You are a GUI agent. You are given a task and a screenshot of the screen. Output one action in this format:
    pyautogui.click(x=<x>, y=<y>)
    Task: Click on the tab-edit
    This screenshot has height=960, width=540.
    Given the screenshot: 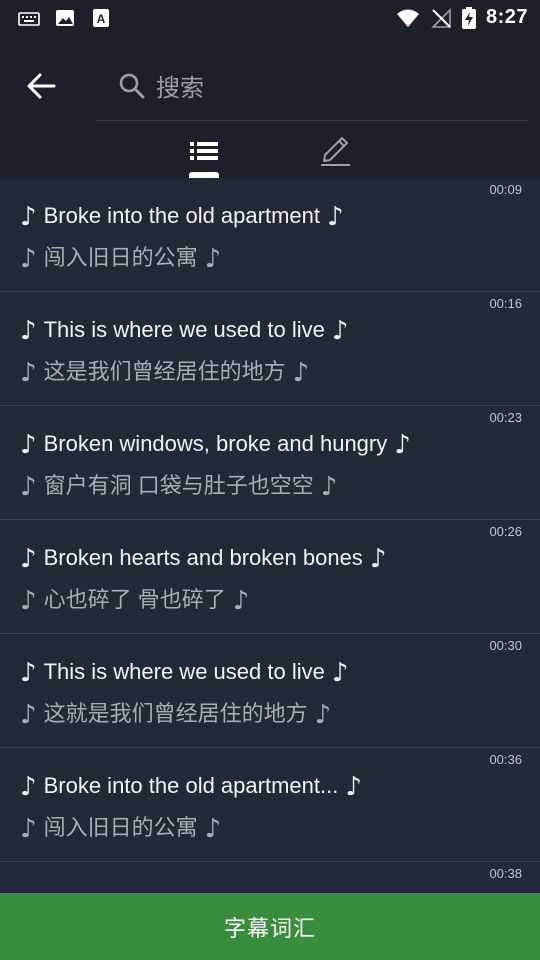 What is the action you would take?
    pyautogui.click(x=336, y=154)
    